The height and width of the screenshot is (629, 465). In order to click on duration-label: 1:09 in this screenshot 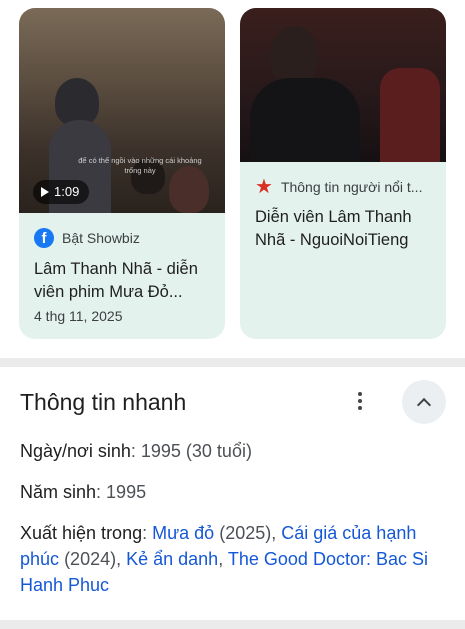, I will do `click(67, 191)`.